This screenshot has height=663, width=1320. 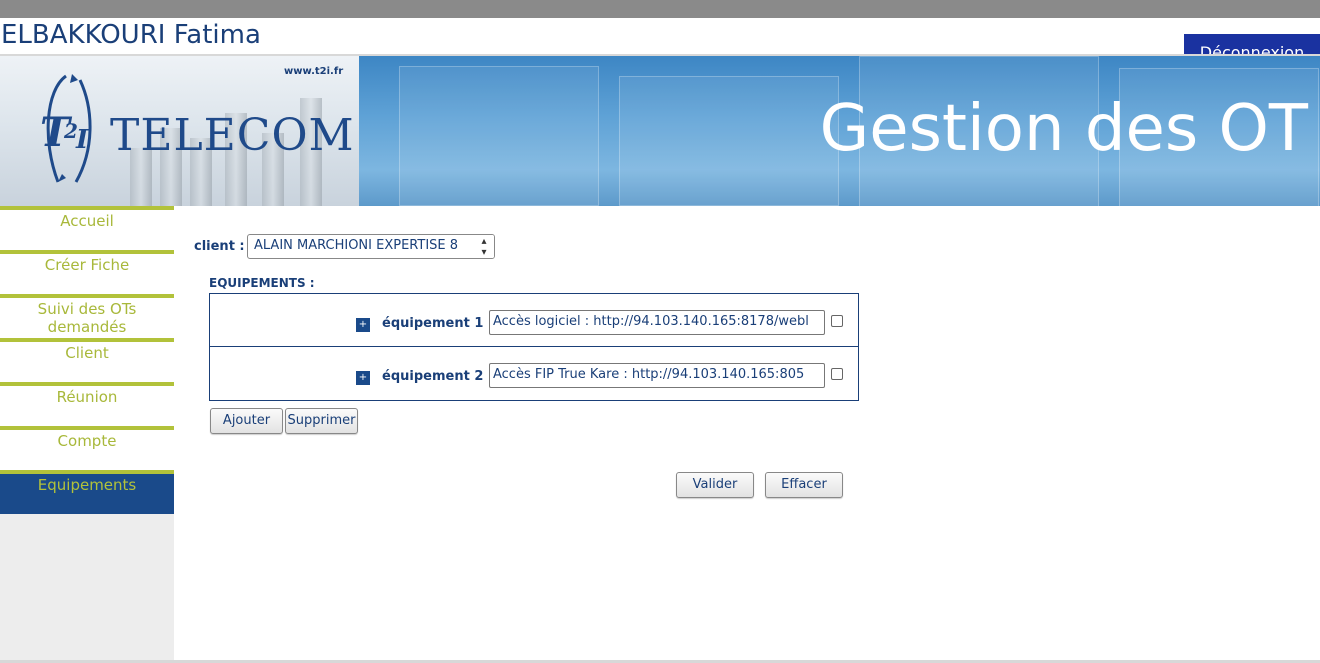 I want to click on t2i-logo-icon: T 2 I, so click(x=66, y=128).